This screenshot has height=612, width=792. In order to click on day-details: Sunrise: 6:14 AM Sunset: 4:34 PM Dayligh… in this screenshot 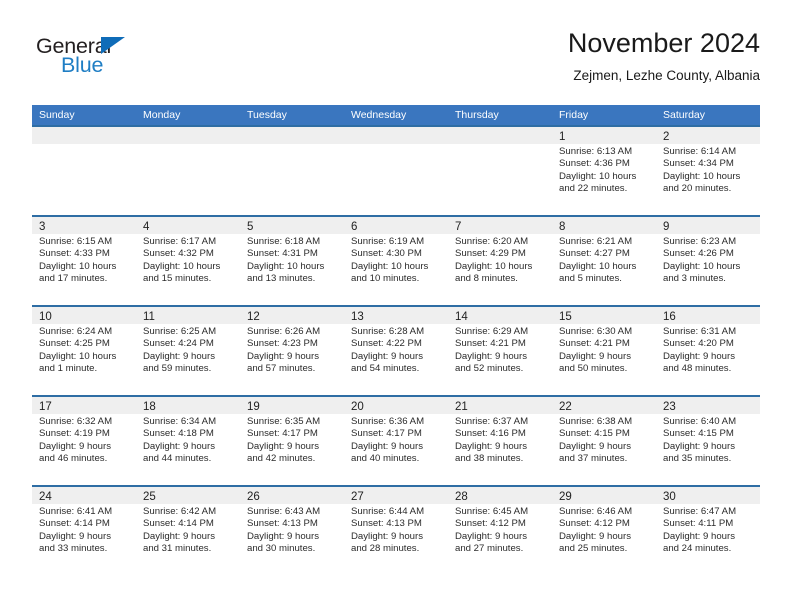, I will do `click(708, 170)`.